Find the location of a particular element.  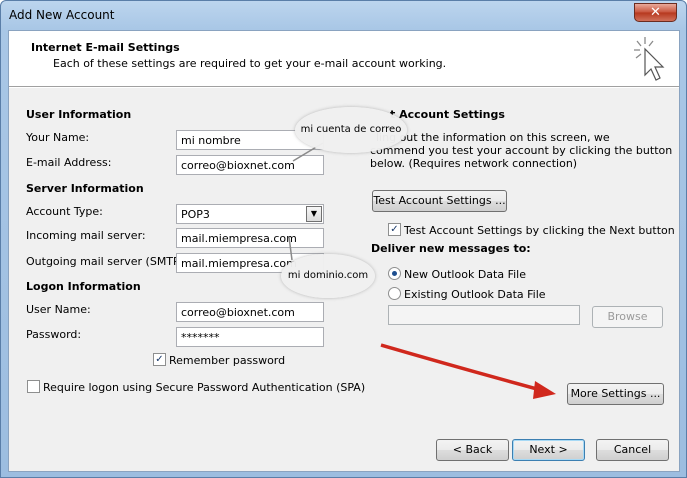

existing-data-file-radio is located at coordinates (394, 293).